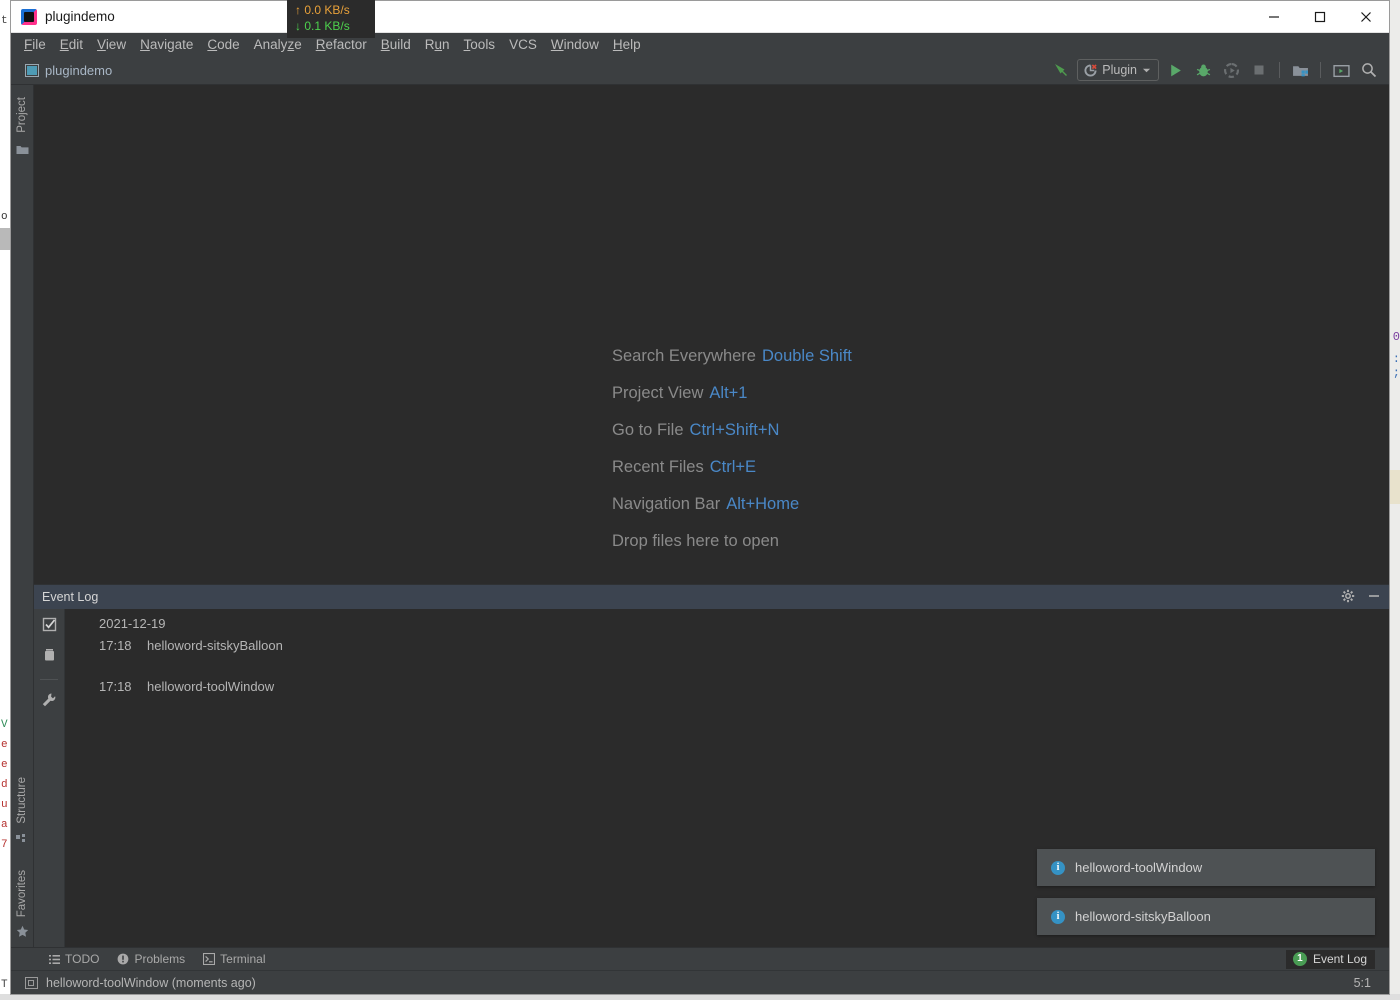  Describe the element at coordinates (658, 393) in the screenshot. I see `hint-action-label: Project View` at that location.